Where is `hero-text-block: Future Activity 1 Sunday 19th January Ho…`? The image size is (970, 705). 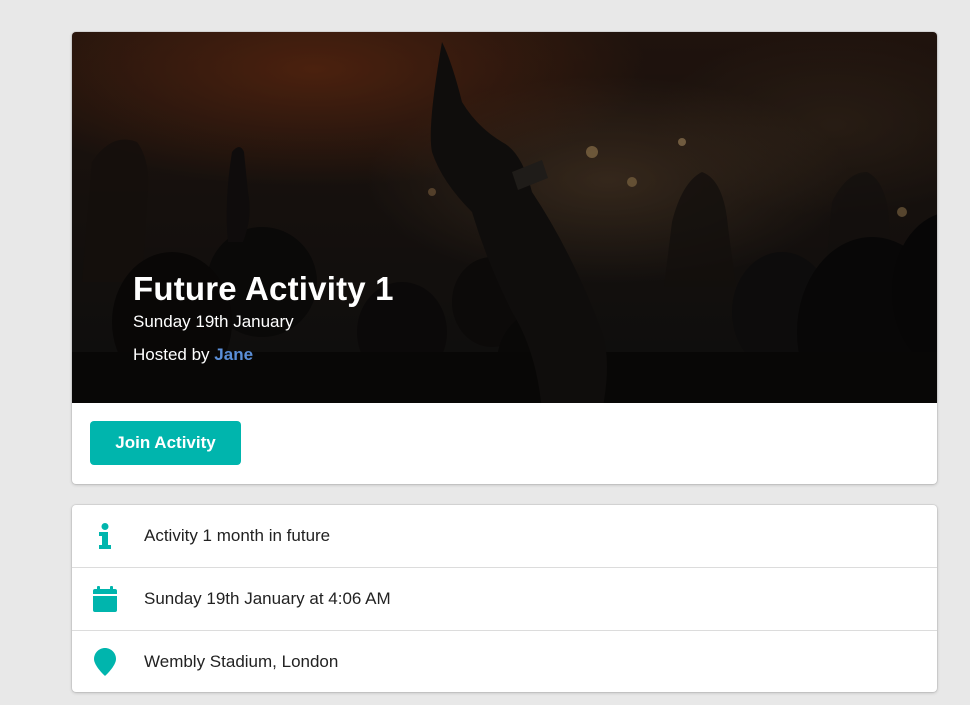 hero-text-block: Future Activity 1 Sunday 19th January Ho… is located at coordinates (263, 317).